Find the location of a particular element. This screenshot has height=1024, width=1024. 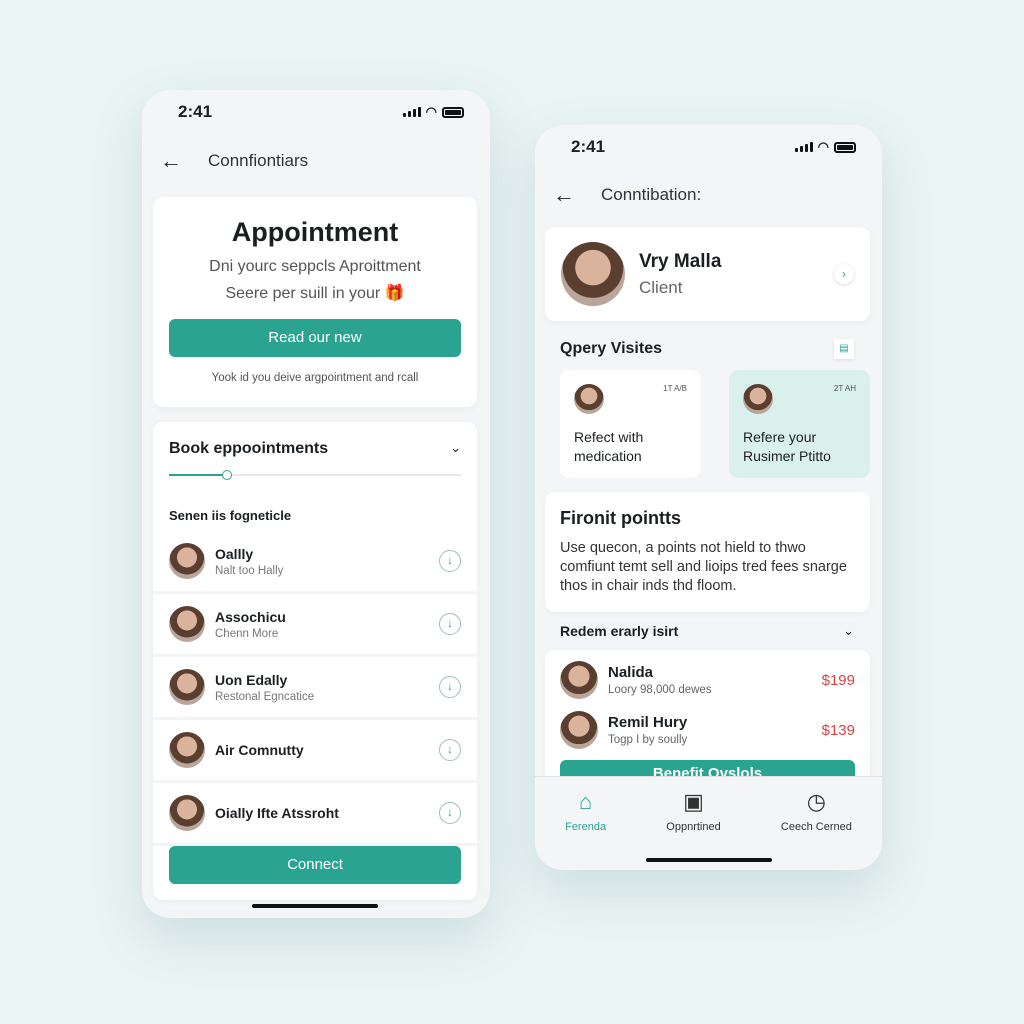

visits-title: Qpery Visites is located at coordinates (611, 348).